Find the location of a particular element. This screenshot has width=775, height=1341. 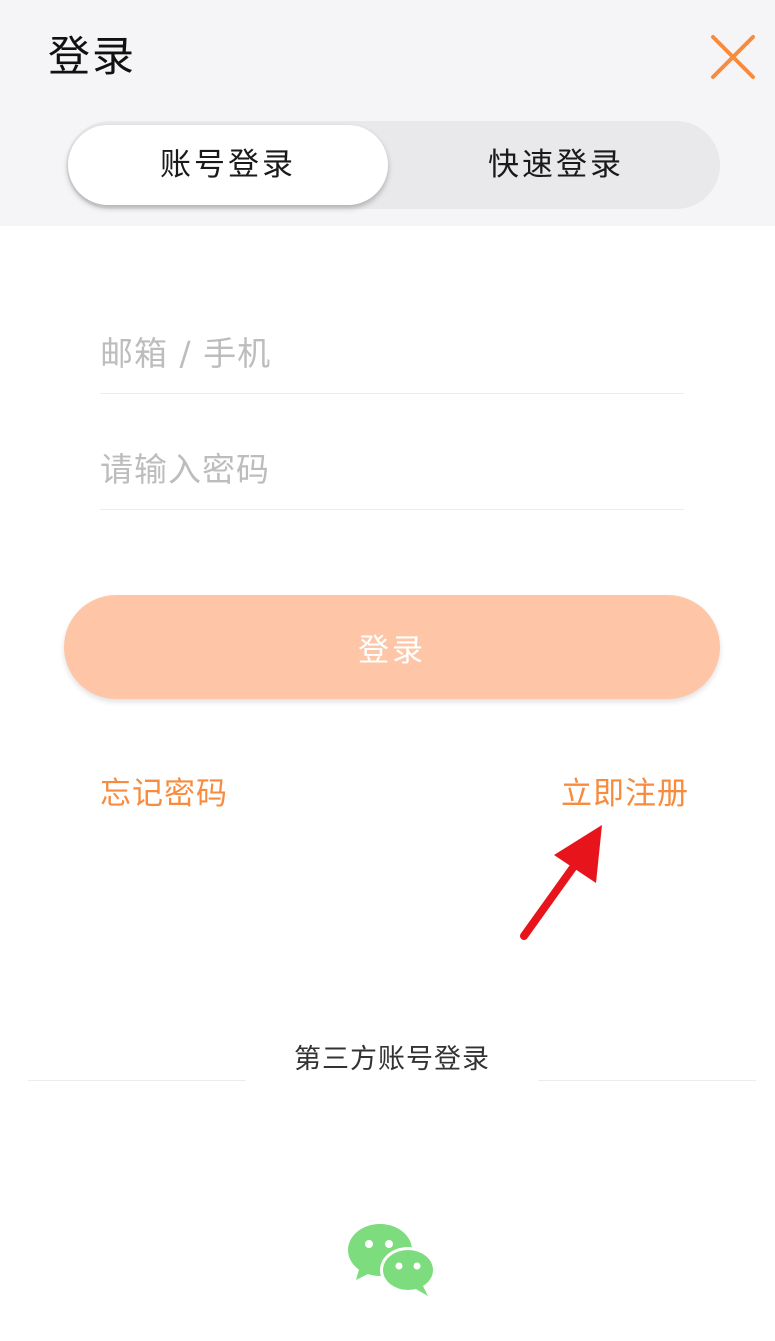

third-party-login-label: 第三方账号登录 is located at coordinates (392, 1059).